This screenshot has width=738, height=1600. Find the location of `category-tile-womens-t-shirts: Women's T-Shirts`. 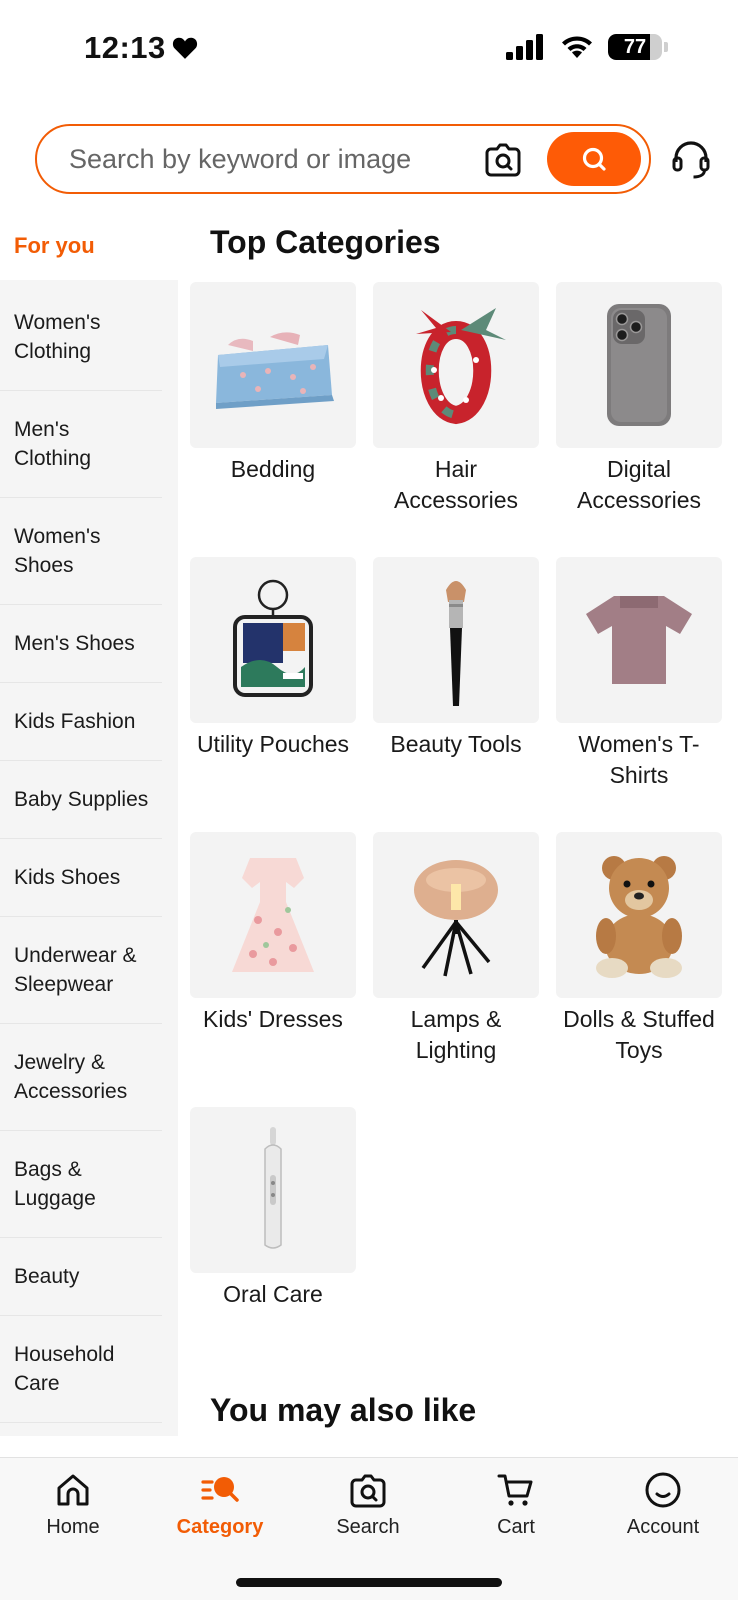

category-tile-womens-t-shirts: Women's T-Shirts is located at coordinates (639, 674).